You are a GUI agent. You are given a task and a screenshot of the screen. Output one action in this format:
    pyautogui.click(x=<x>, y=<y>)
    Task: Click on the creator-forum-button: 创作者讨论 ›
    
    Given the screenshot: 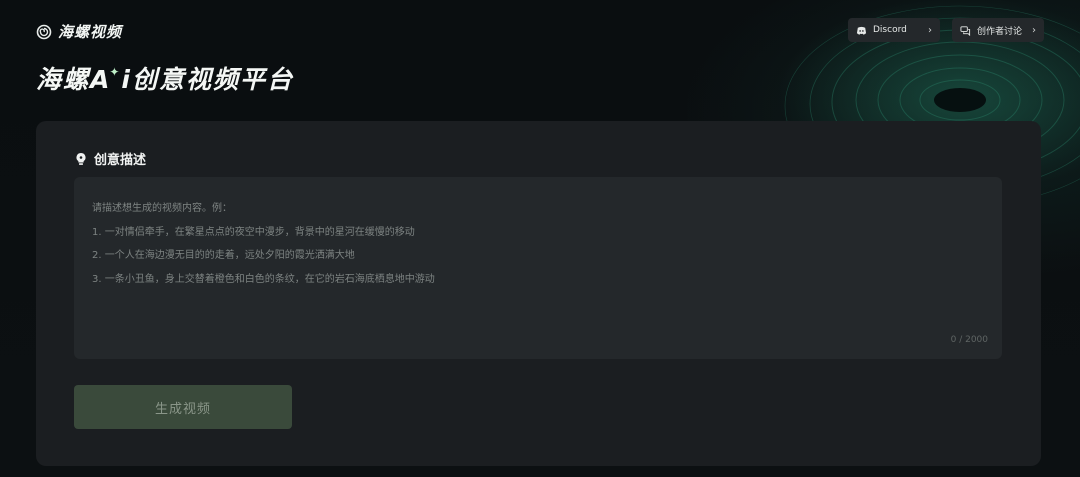 What is the action you would take?
    pyautogui.click(x=998, y=30)
    